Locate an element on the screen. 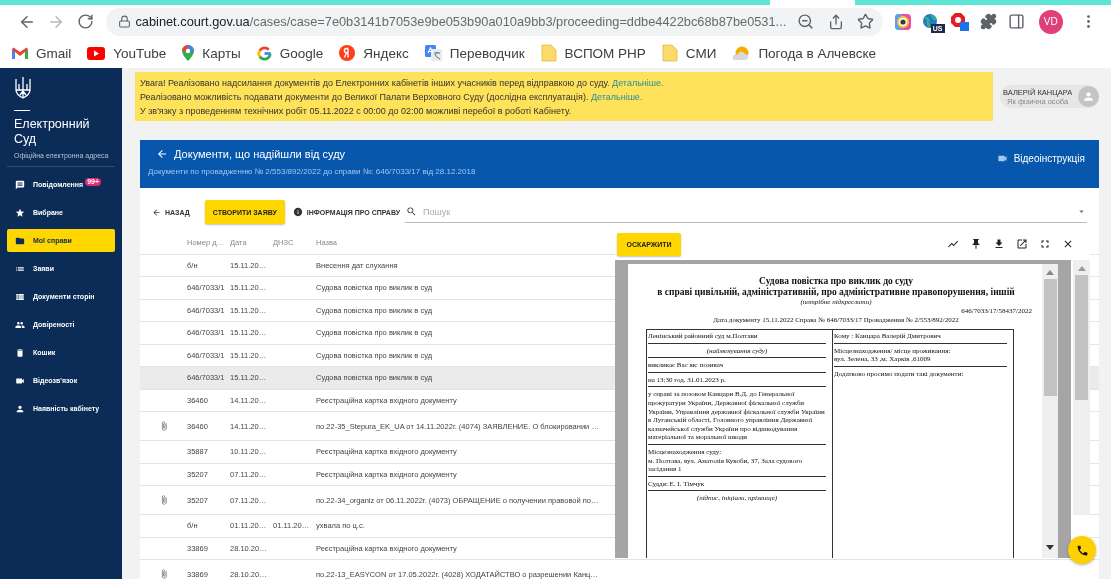 The height and width of the screenshot is (579, 1111). notice-text: Увага! Реалізовано надсилання документів до Електронних кабінетів інших учасників перед відправкою до суду. Детальніше. is located at coordinates (402, 83).